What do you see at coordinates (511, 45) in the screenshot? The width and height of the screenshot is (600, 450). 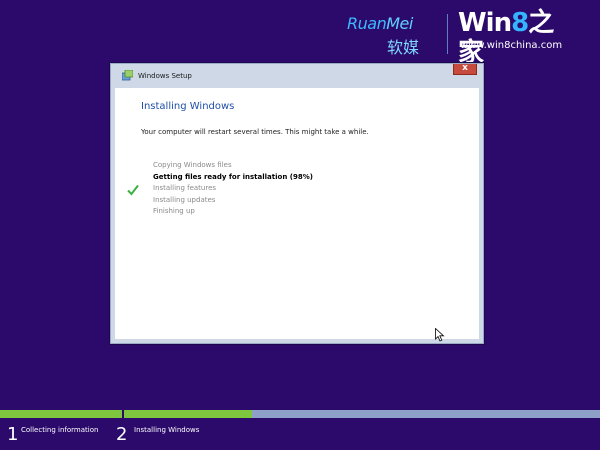 I see `win8-site: www.win8china.com` at bounding box center [511, 45].